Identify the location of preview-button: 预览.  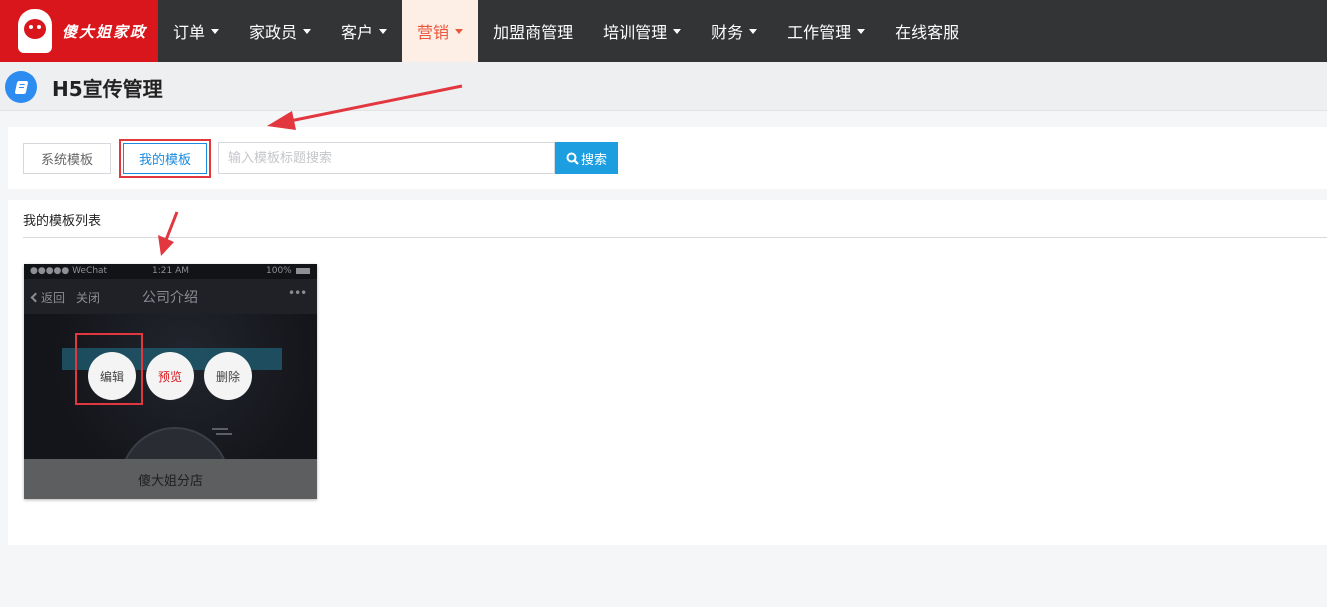
(170, 376).